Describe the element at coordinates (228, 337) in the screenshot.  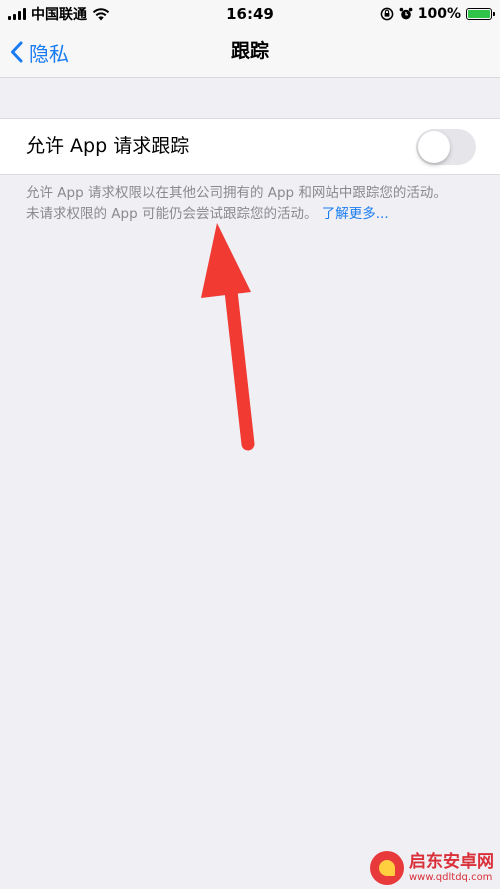
I see `red-arrow-icon` at that location.